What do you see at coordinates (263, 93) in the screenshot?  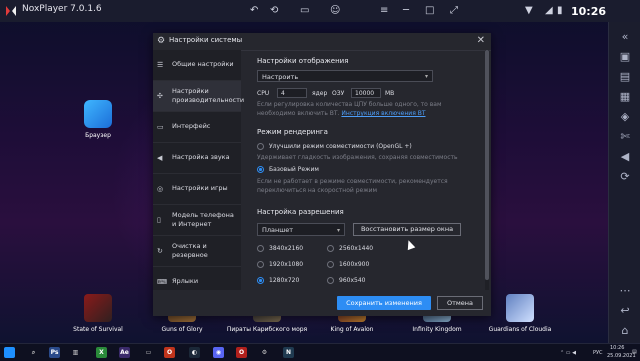 I see `cpu-label: CPU` at bounding box center [263, 93].